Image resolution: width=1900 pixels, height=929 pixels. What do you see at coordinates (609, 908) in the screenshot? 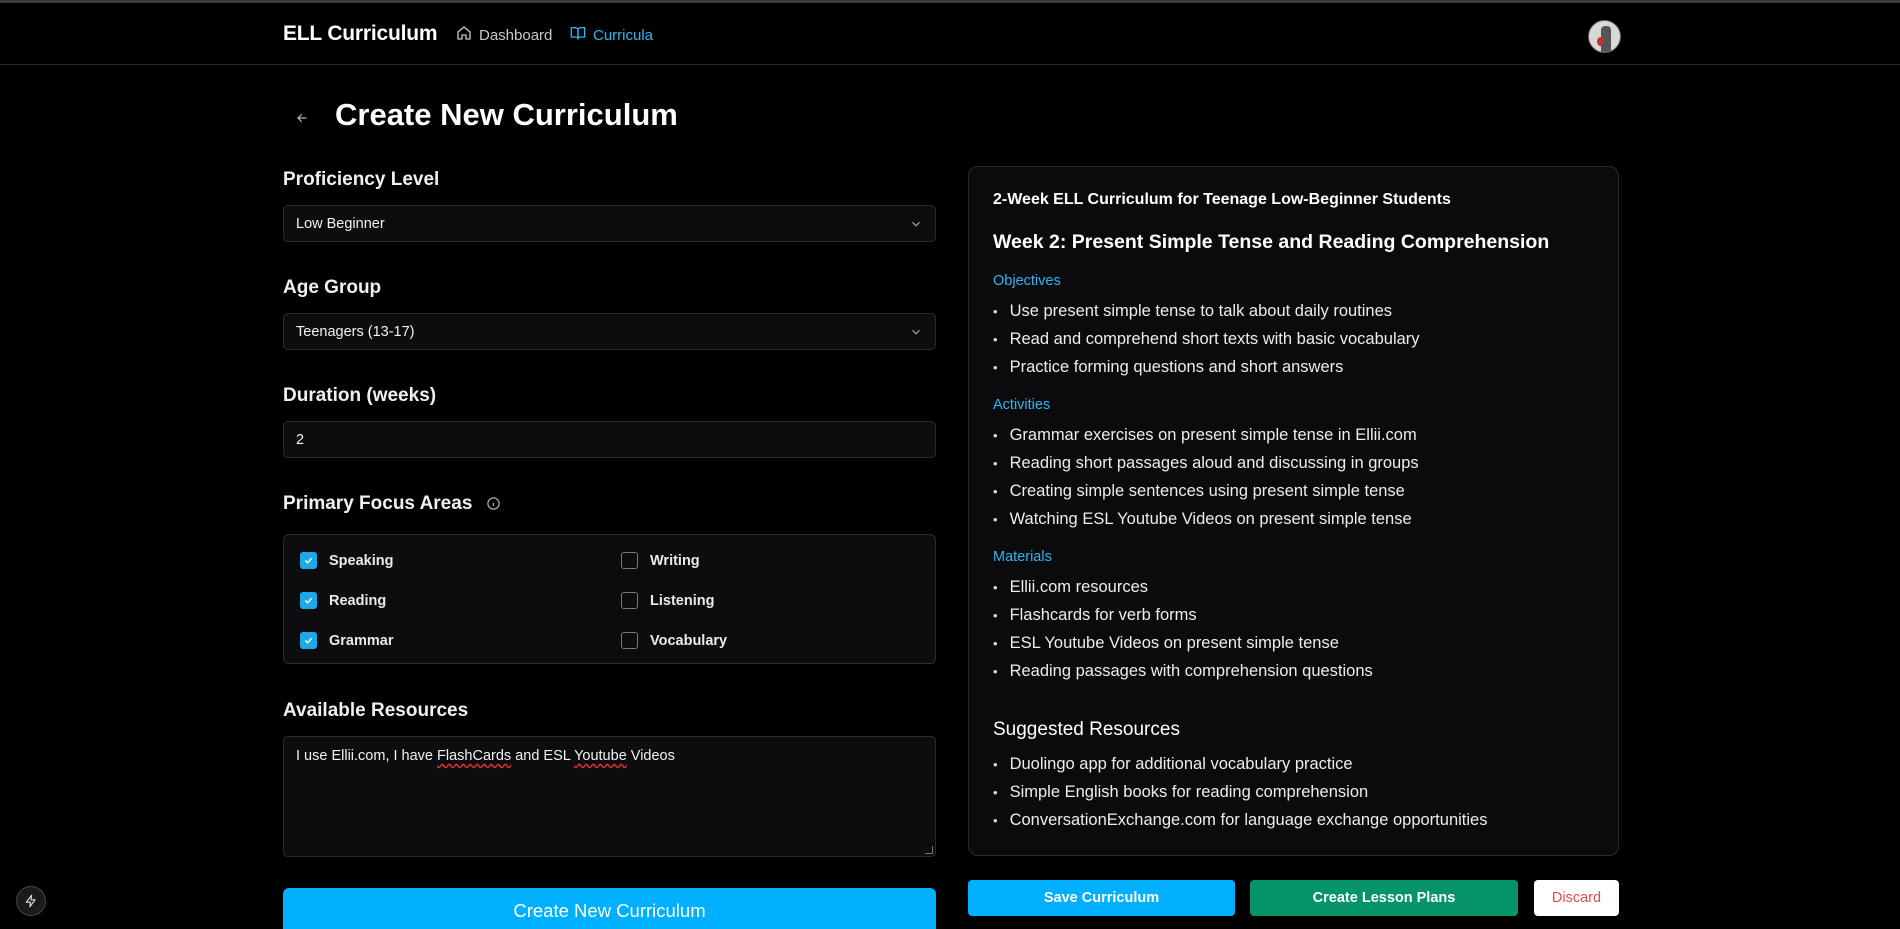
I see `create-curriculum-button: Create New Curriculum` at bounding box center [609, 908].